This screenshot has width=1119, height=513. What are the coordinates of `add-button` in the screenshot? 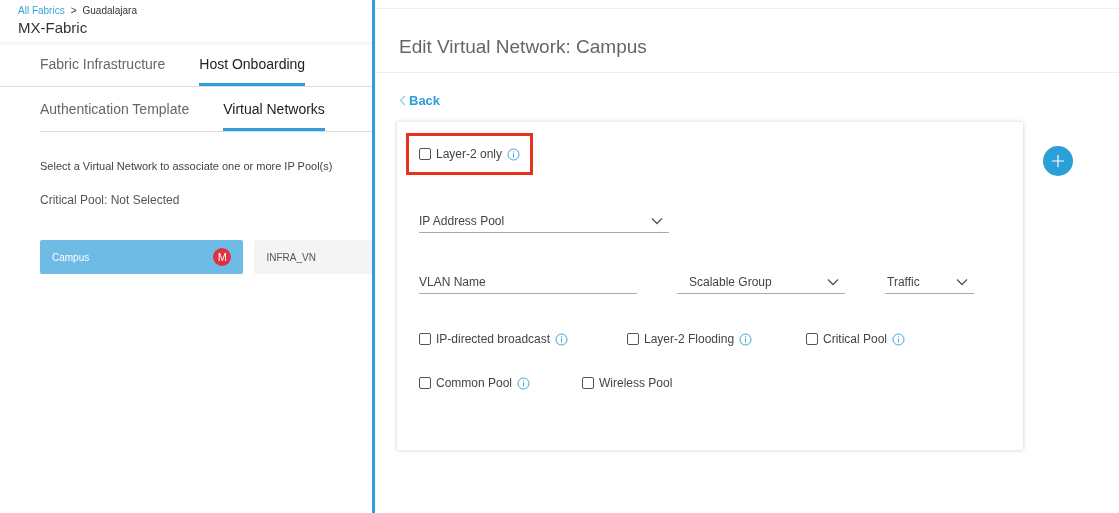 It's located at (1058, 161).